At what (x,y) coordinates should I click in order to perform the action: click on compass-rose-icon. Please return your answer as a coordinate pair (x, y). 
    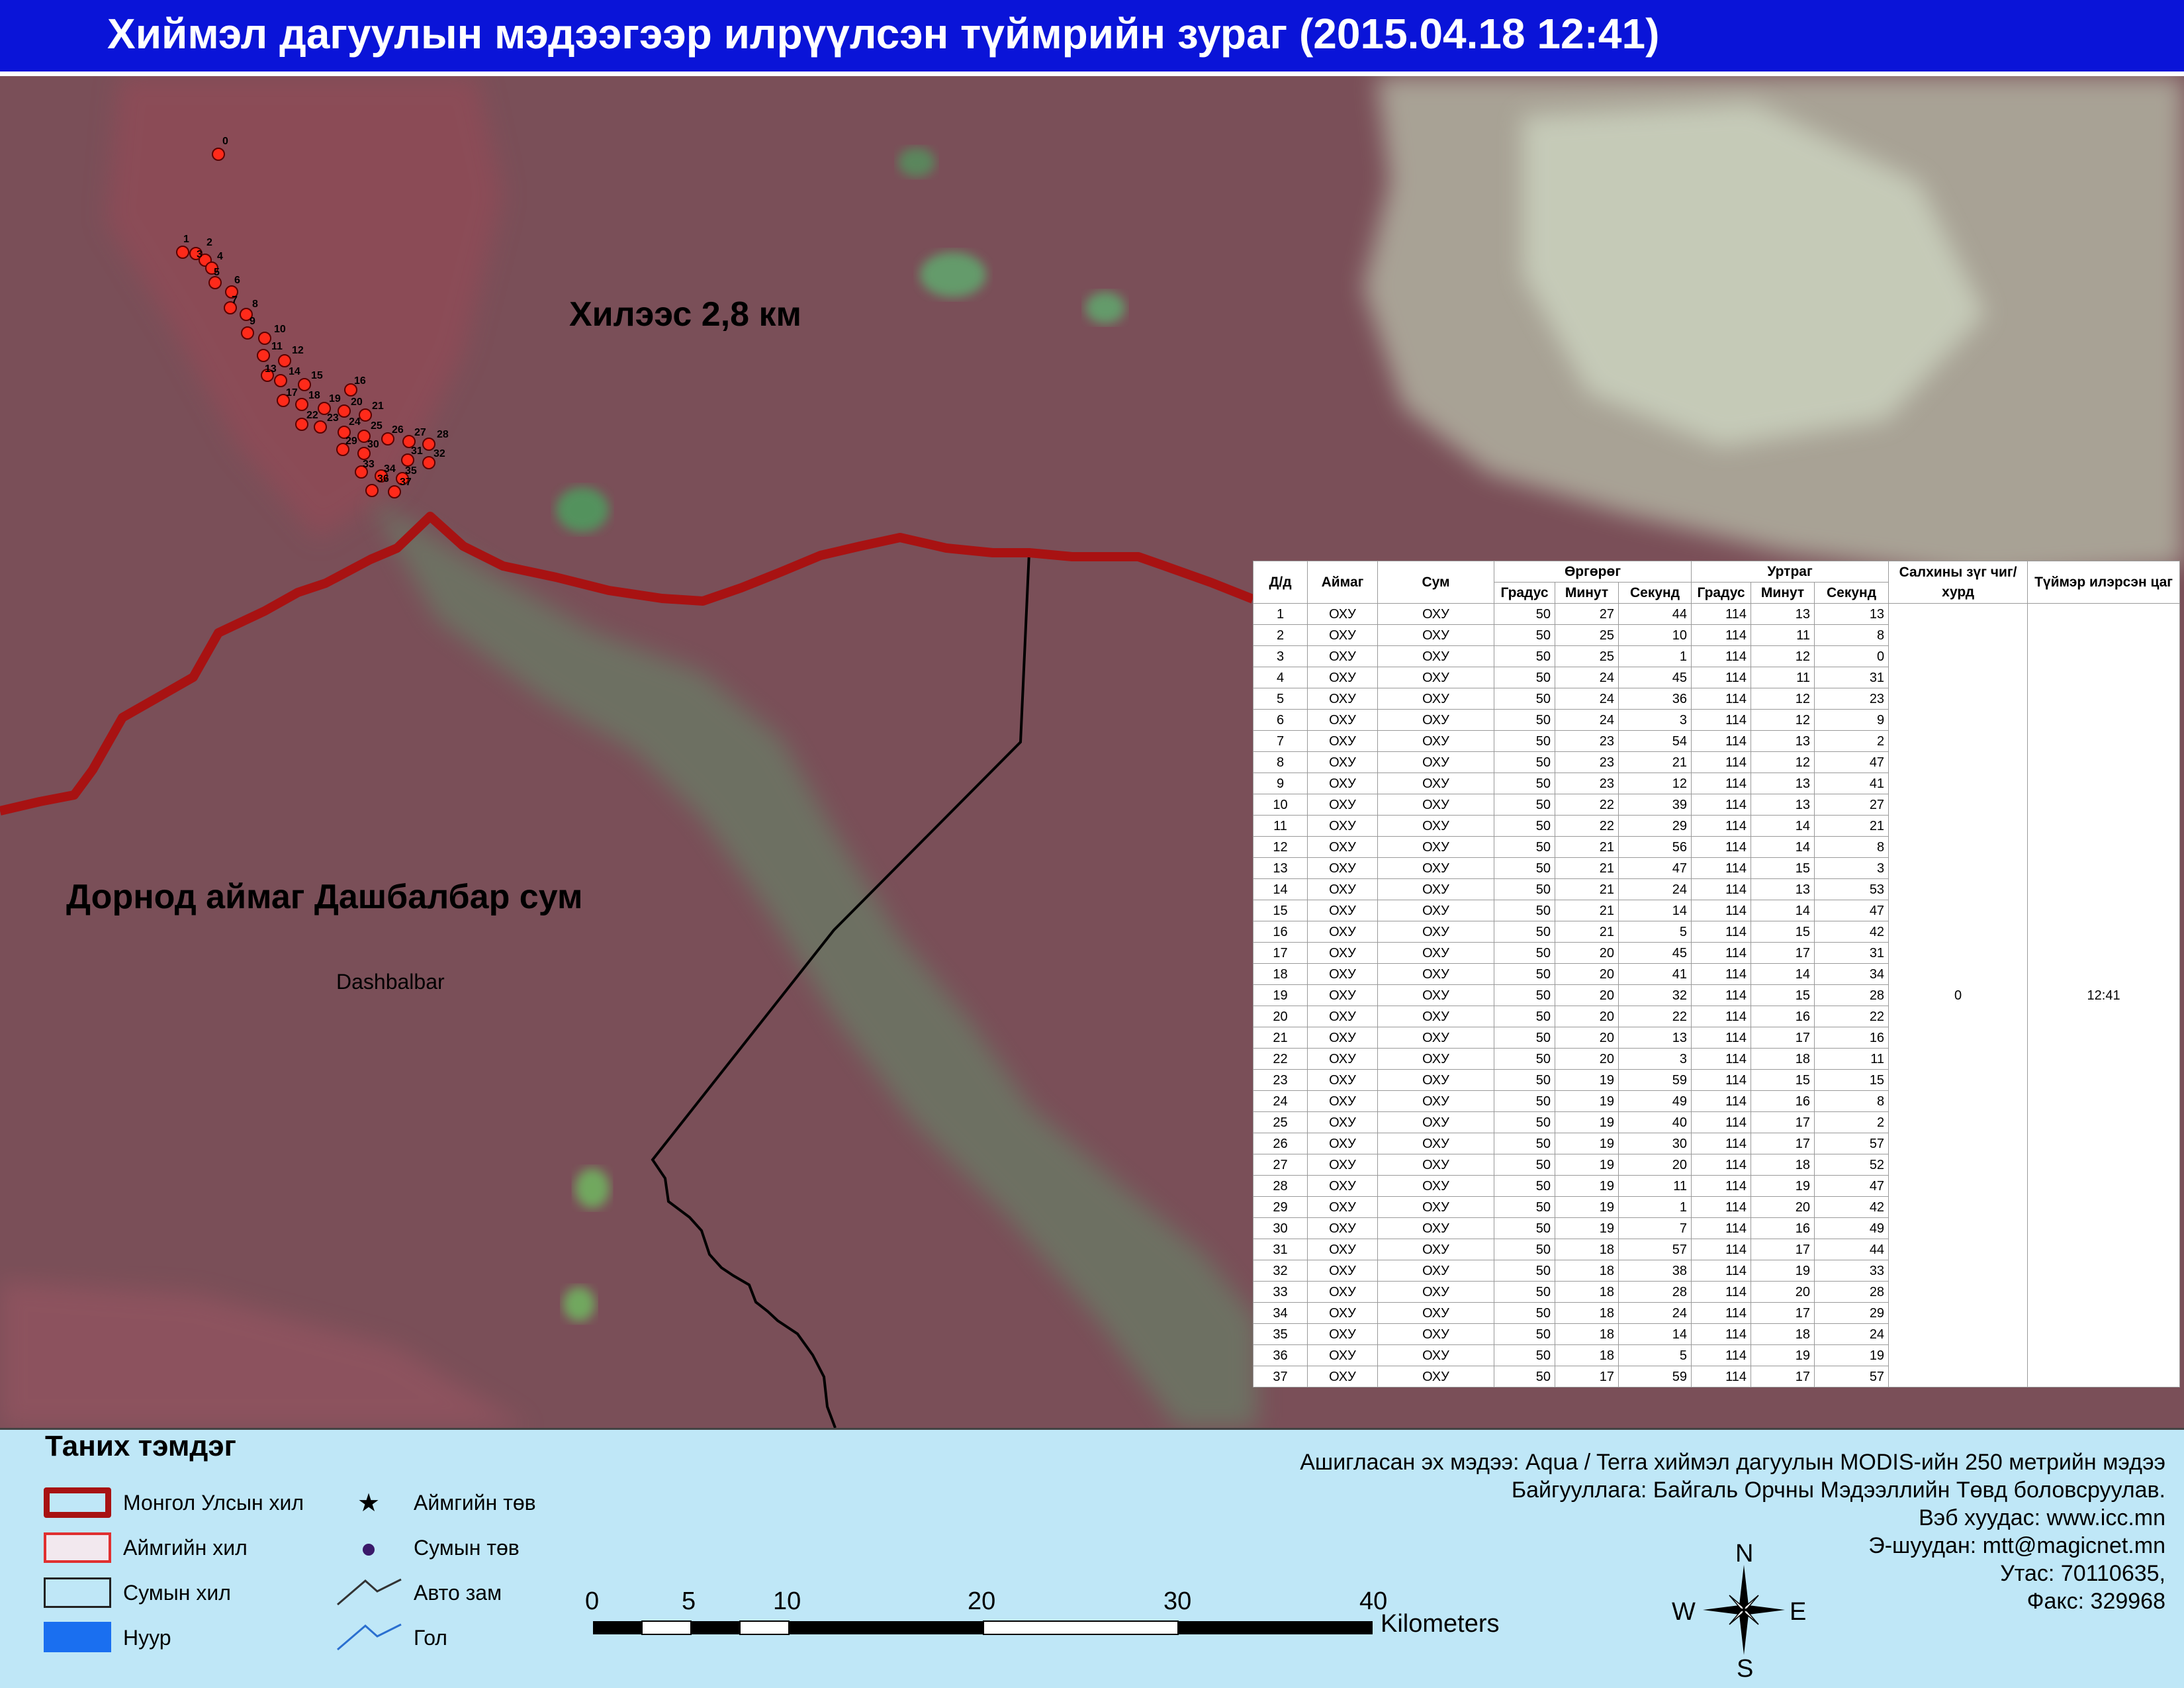
    Looking at the image, I should click on (1744, 1610).